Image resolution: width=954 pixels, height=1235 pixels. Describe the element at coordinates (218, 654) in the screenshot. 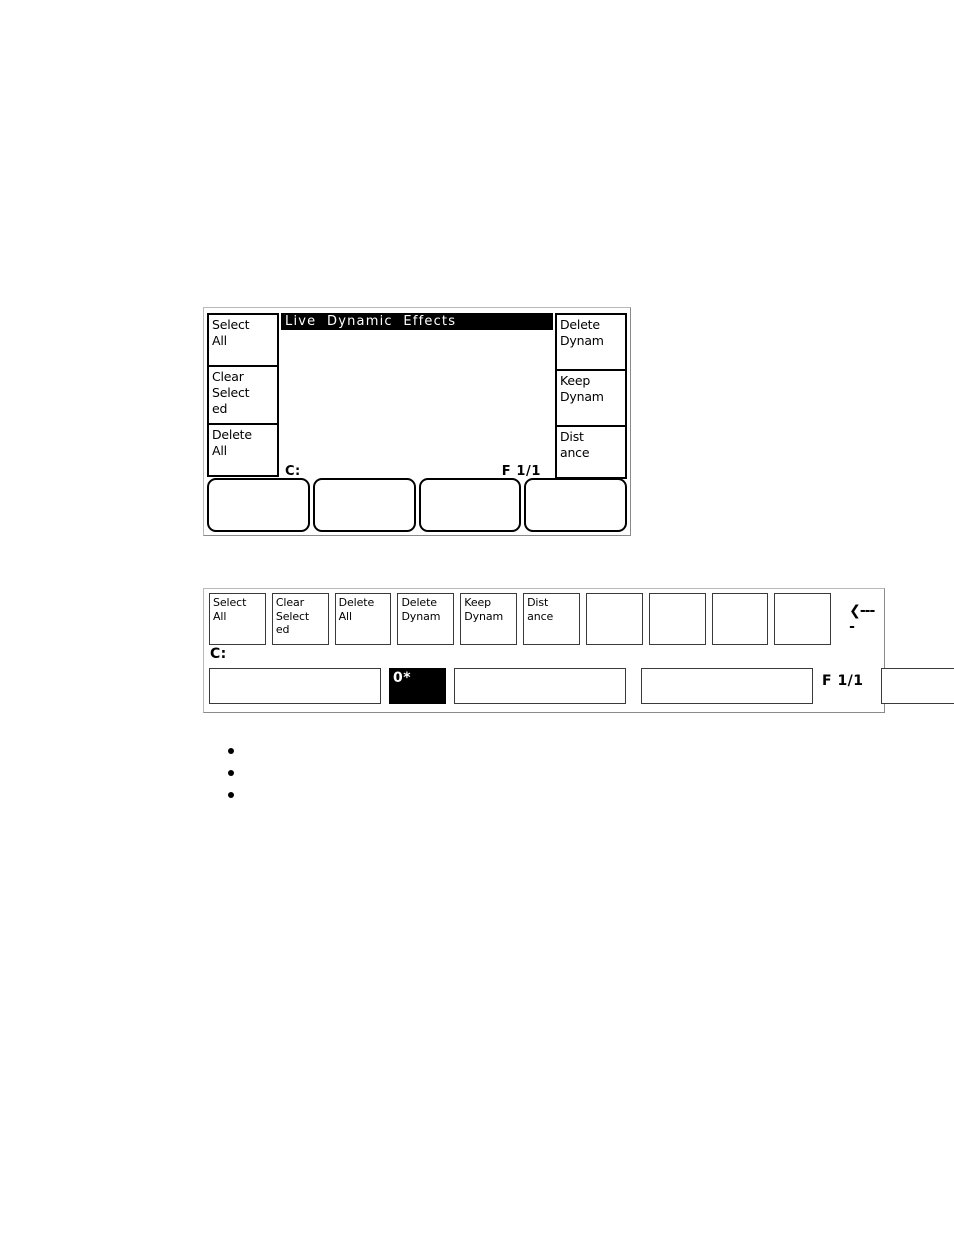

I see `keymap-status-prefix: C:` at that location.